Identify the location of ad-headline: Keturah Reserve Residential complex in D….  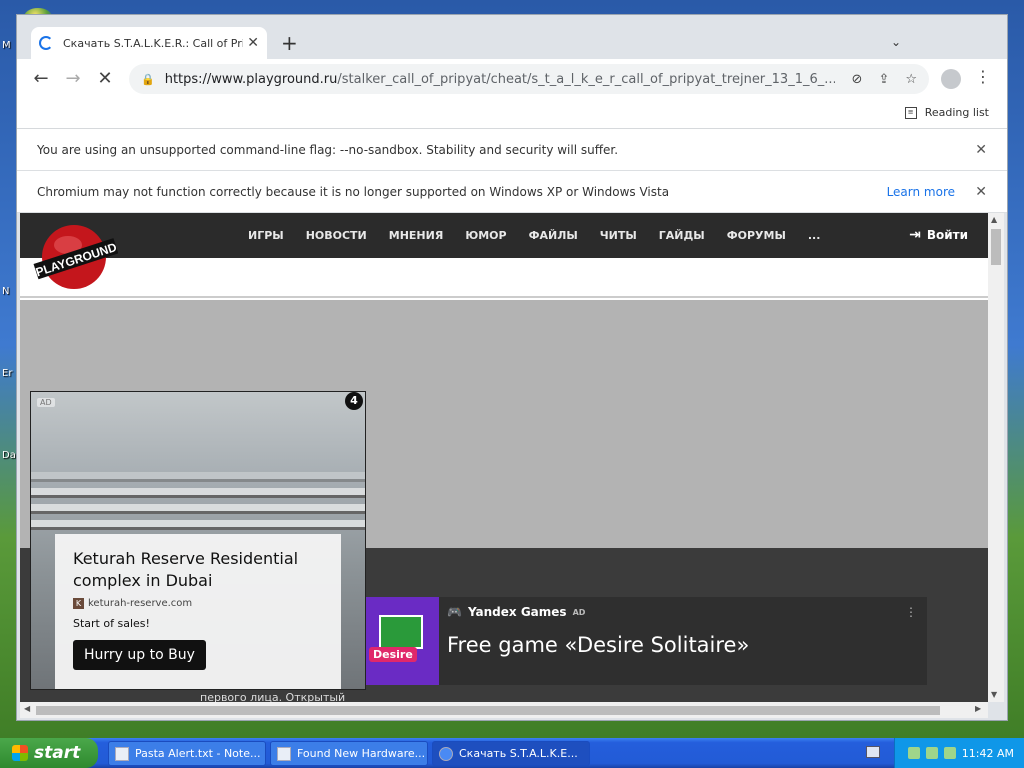
(198, 570).